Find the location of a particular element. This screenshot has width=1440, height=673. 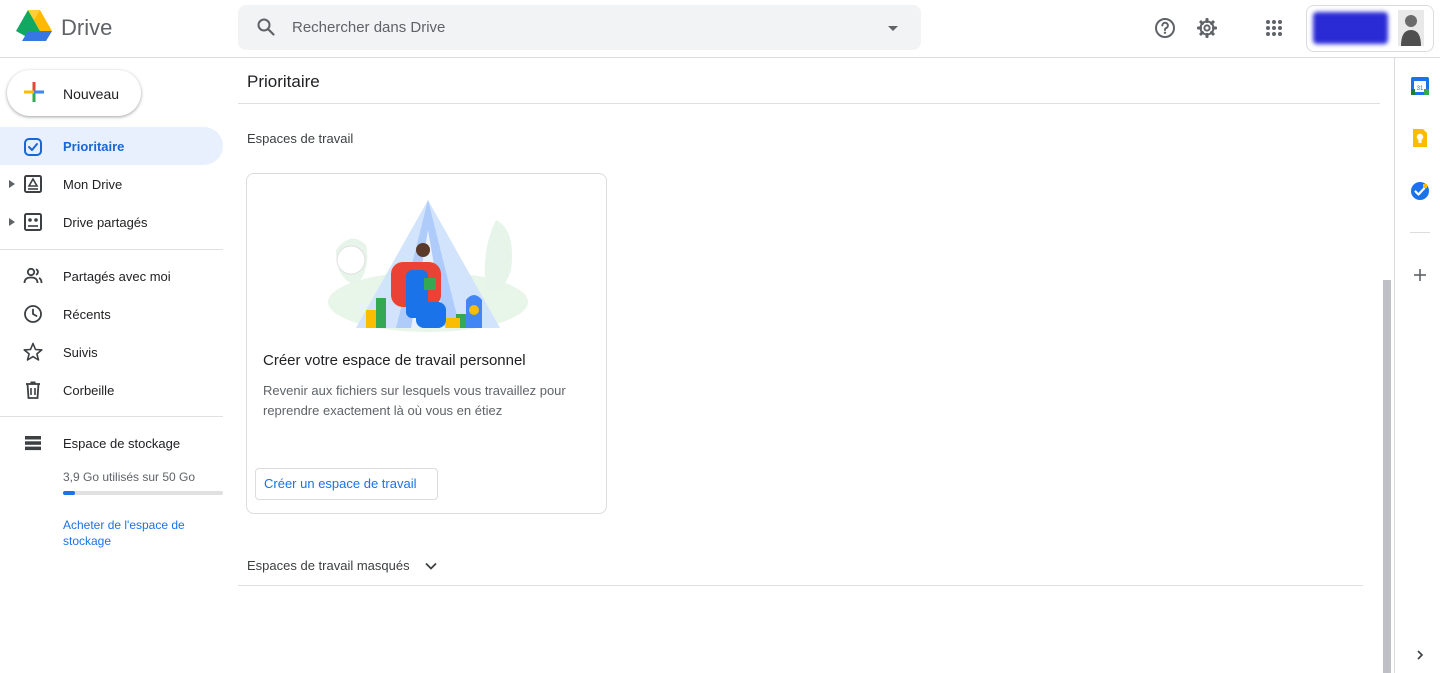

search-icon is located at coordinates (266, 27).